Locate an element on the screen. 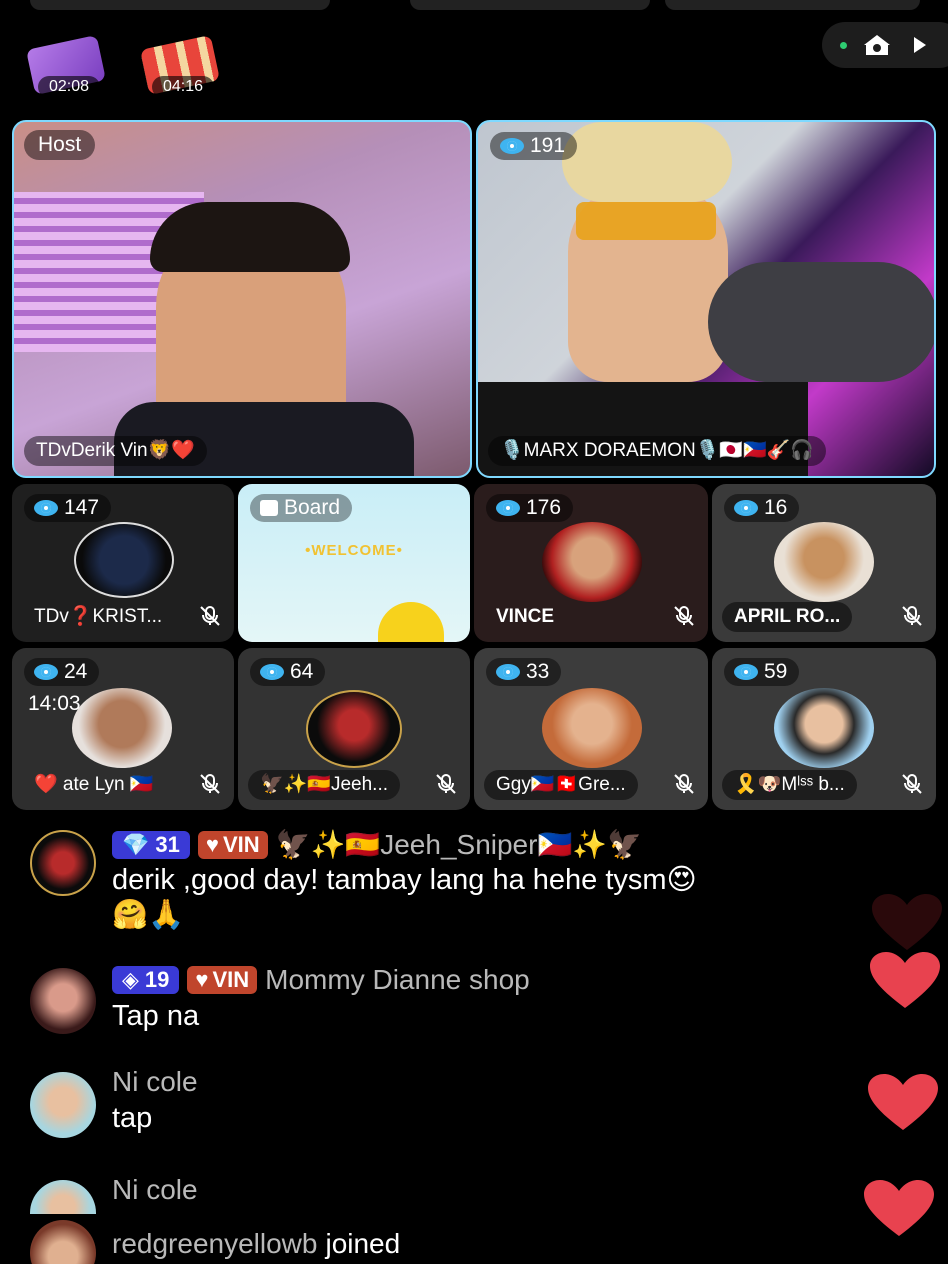  board-mascot-icon is located at coordinates (411, 622).